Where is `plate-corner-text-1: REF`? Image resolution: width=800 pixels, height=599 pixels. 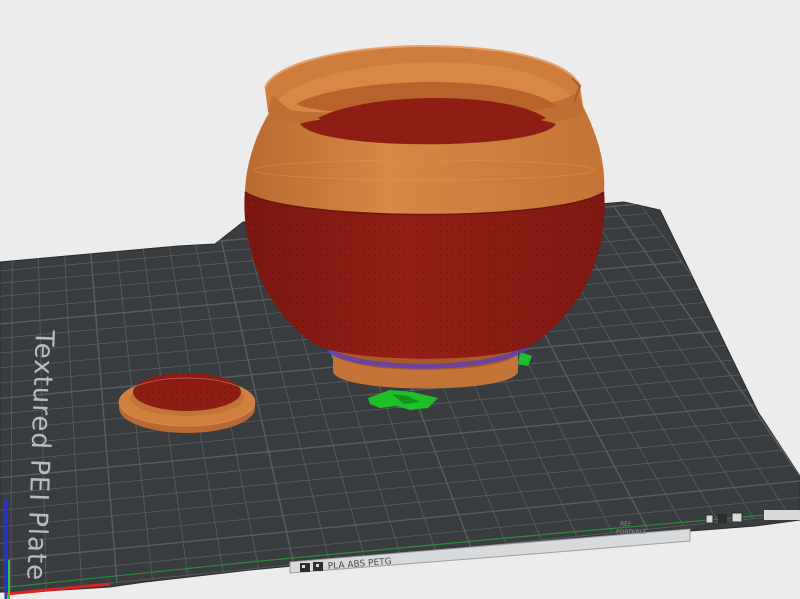
plate-corner-text-1: REF is located at coordinates (626, 524).